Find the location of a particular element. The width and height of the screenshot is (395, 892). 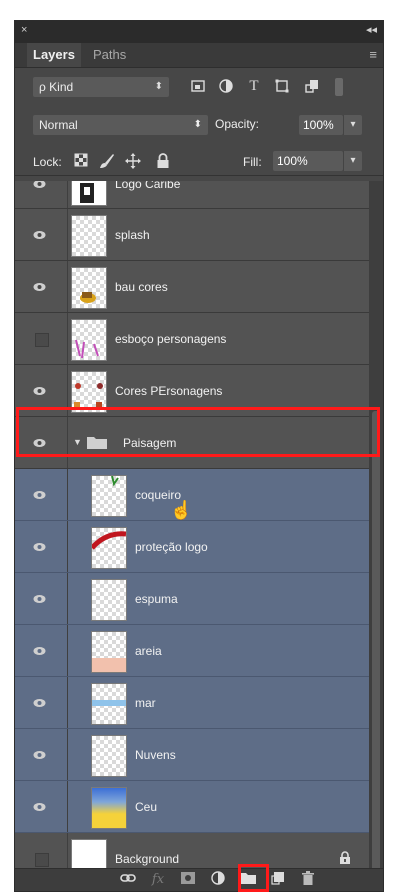

layer-name: splash is located at coordinates (132, 235).